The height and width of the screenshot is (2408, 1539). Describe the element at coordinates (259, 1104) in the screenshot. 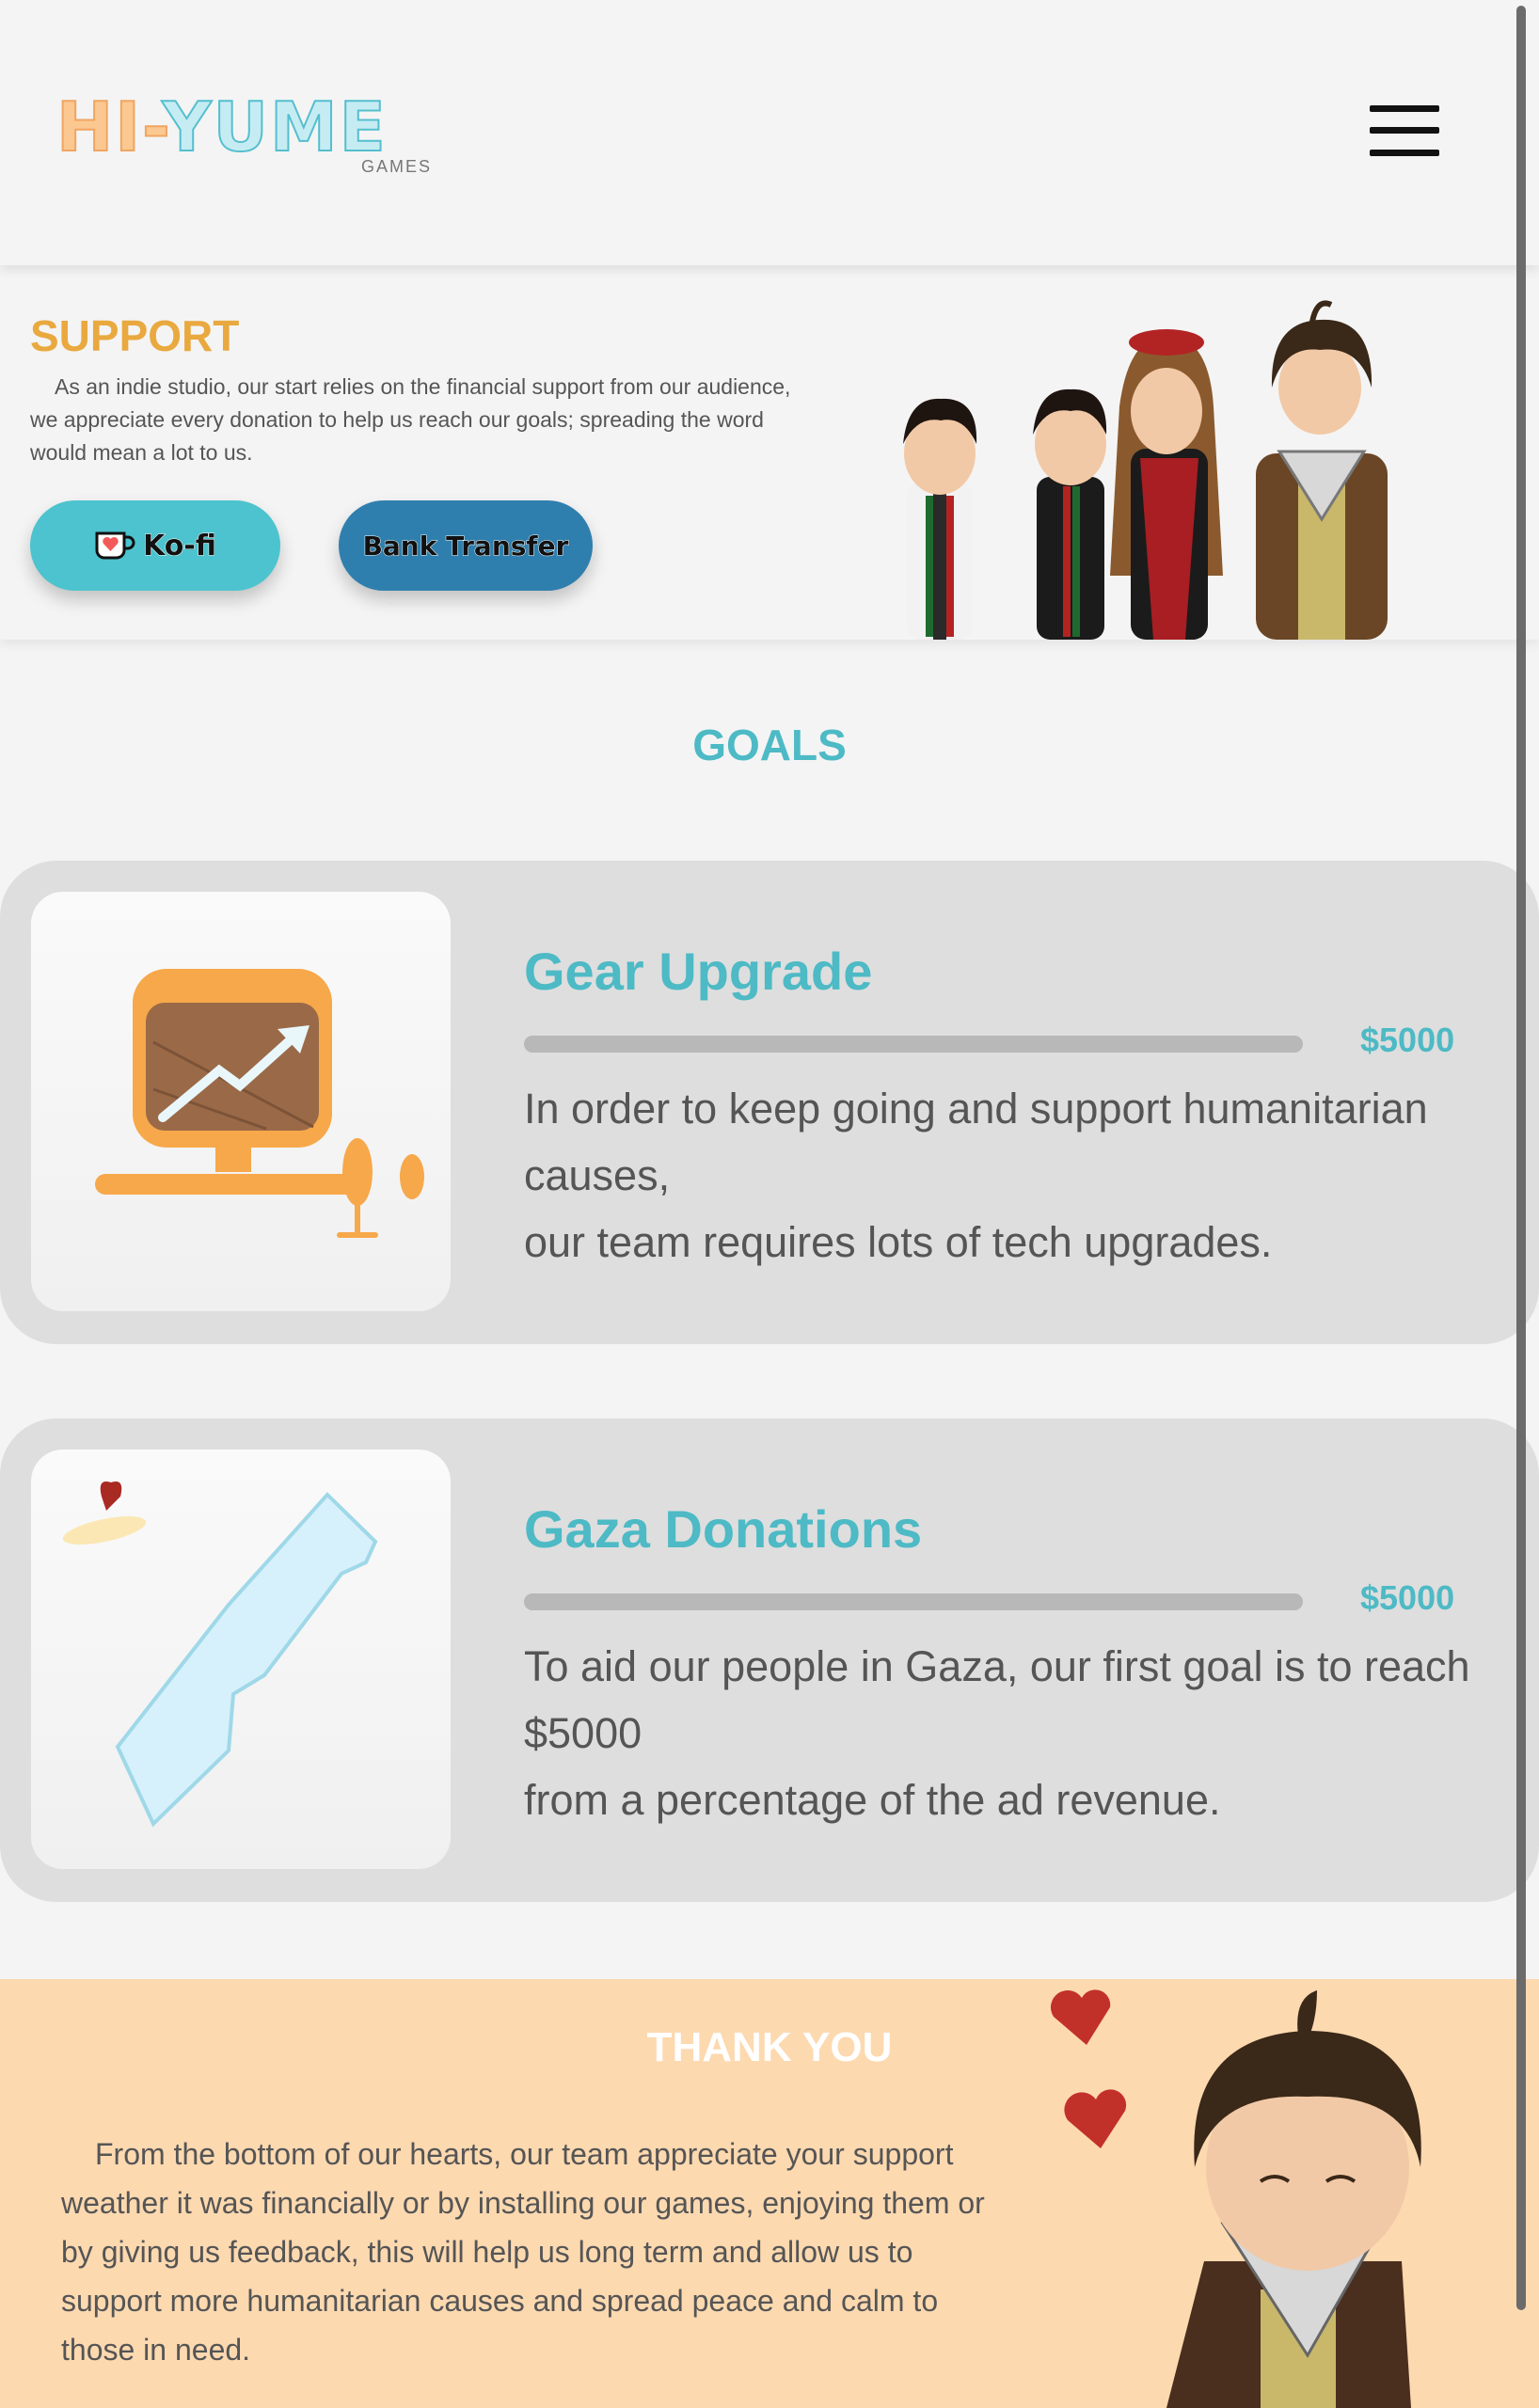

I see `computer-growth-illustration` at that location.